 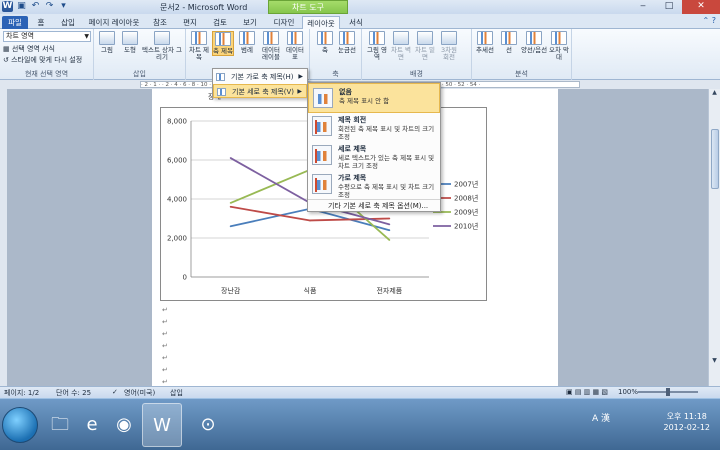 What do you see at coordinates (587, 392) in the screenshot?
I see `view-buttons: ▣ ▤ ▥ ▦ ▧` at bounding box center [587, 392].